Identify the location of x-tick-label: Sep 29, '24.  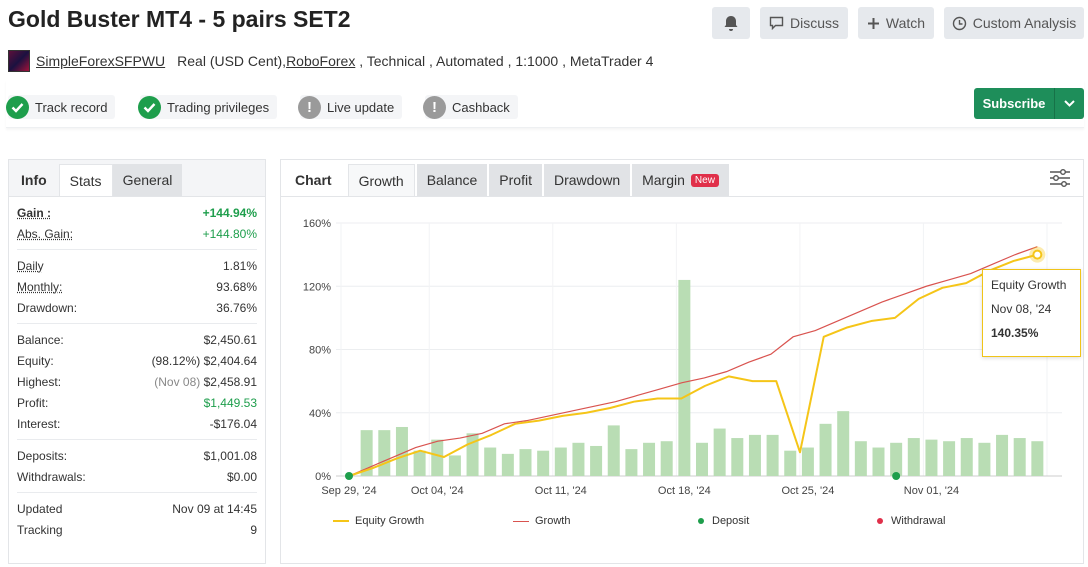
(348, 491).